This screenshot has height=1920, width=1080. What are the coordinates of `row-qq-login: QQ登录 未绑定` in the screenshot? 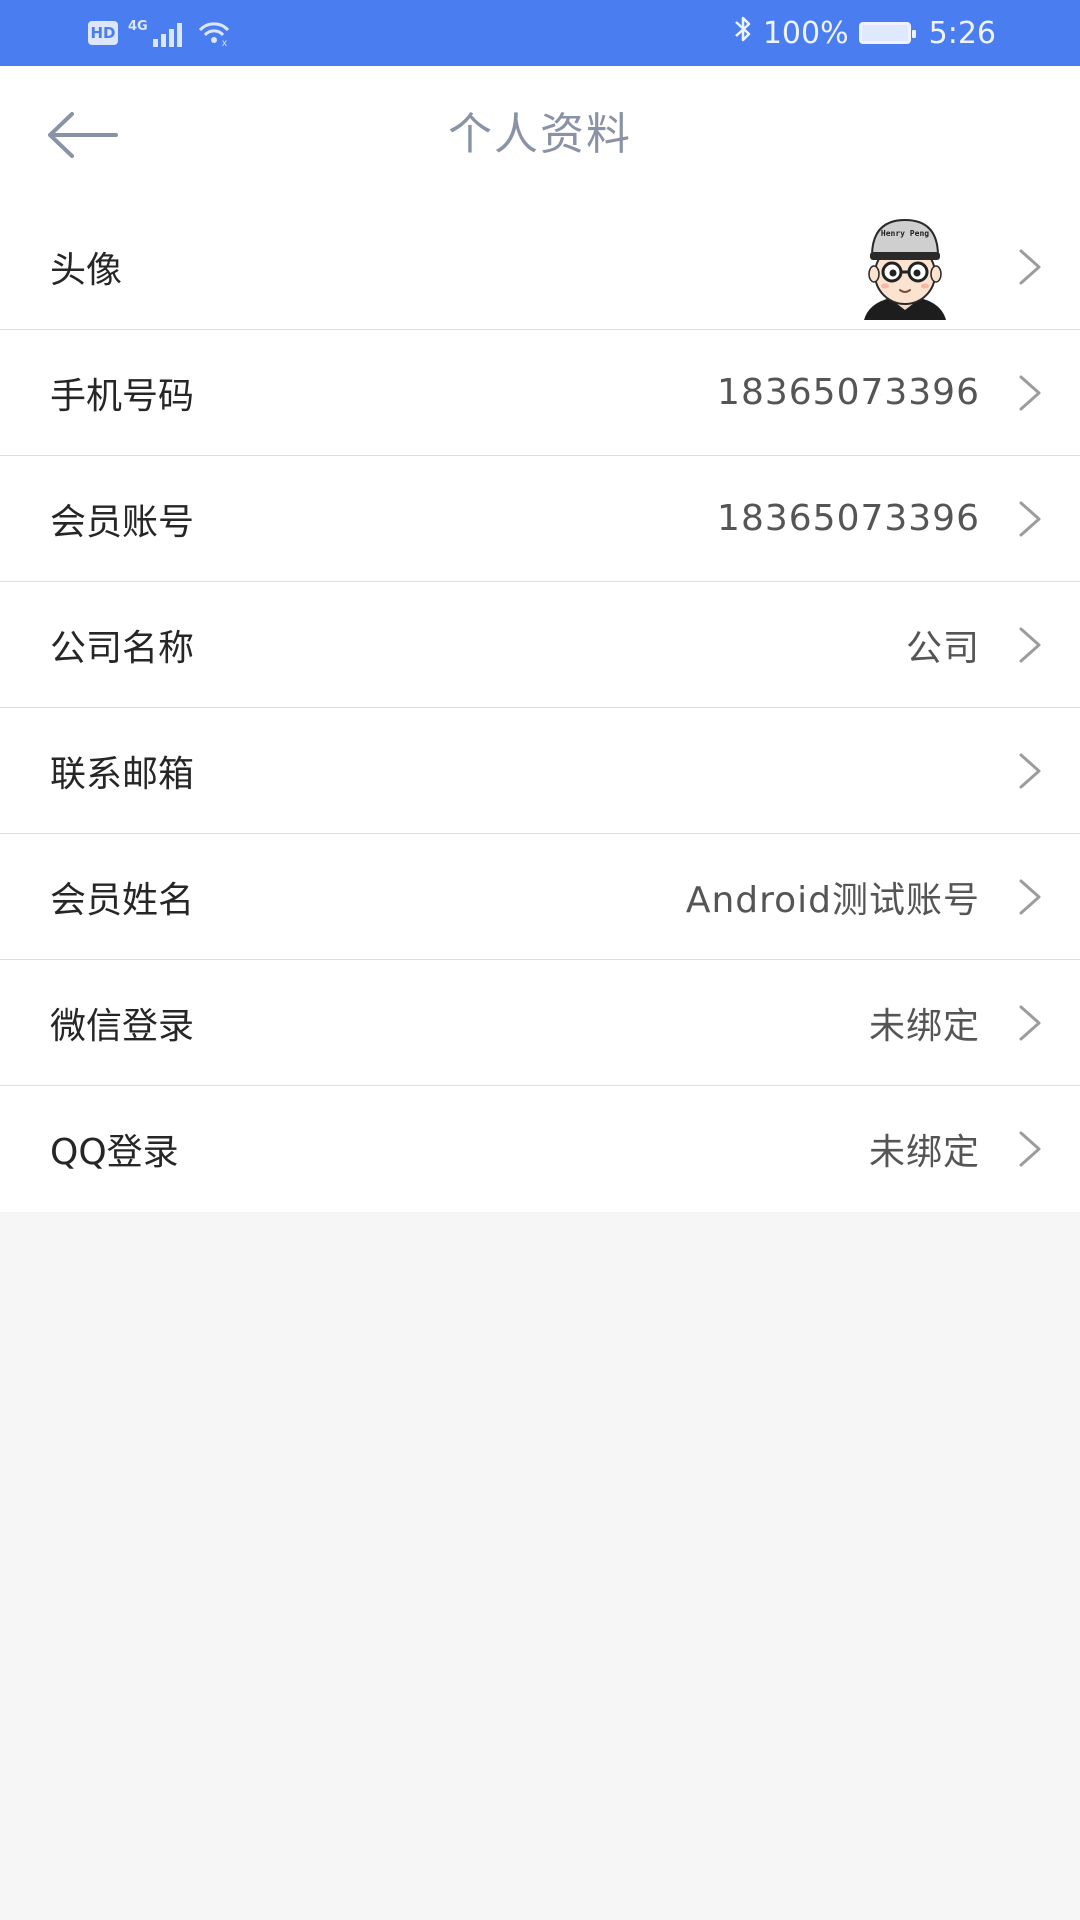 It's located at (540, 1149).